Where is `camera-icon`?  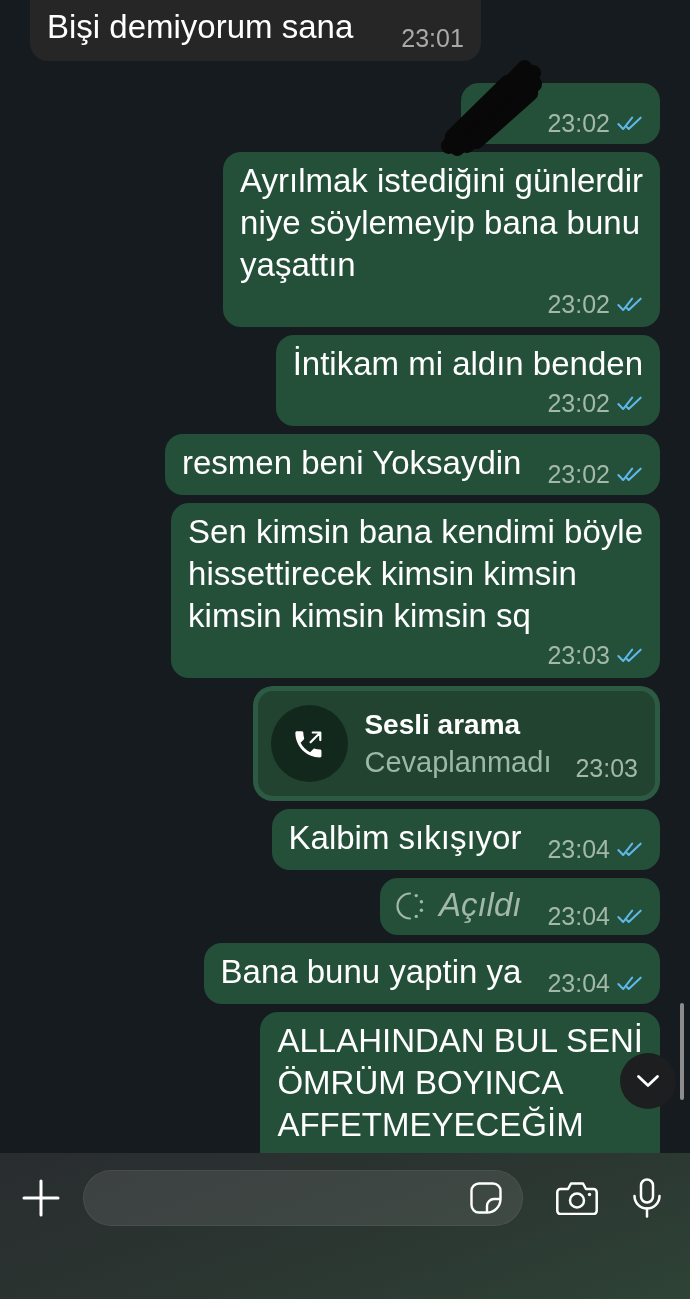 camera-icon is located at coordinates (577, 1198).